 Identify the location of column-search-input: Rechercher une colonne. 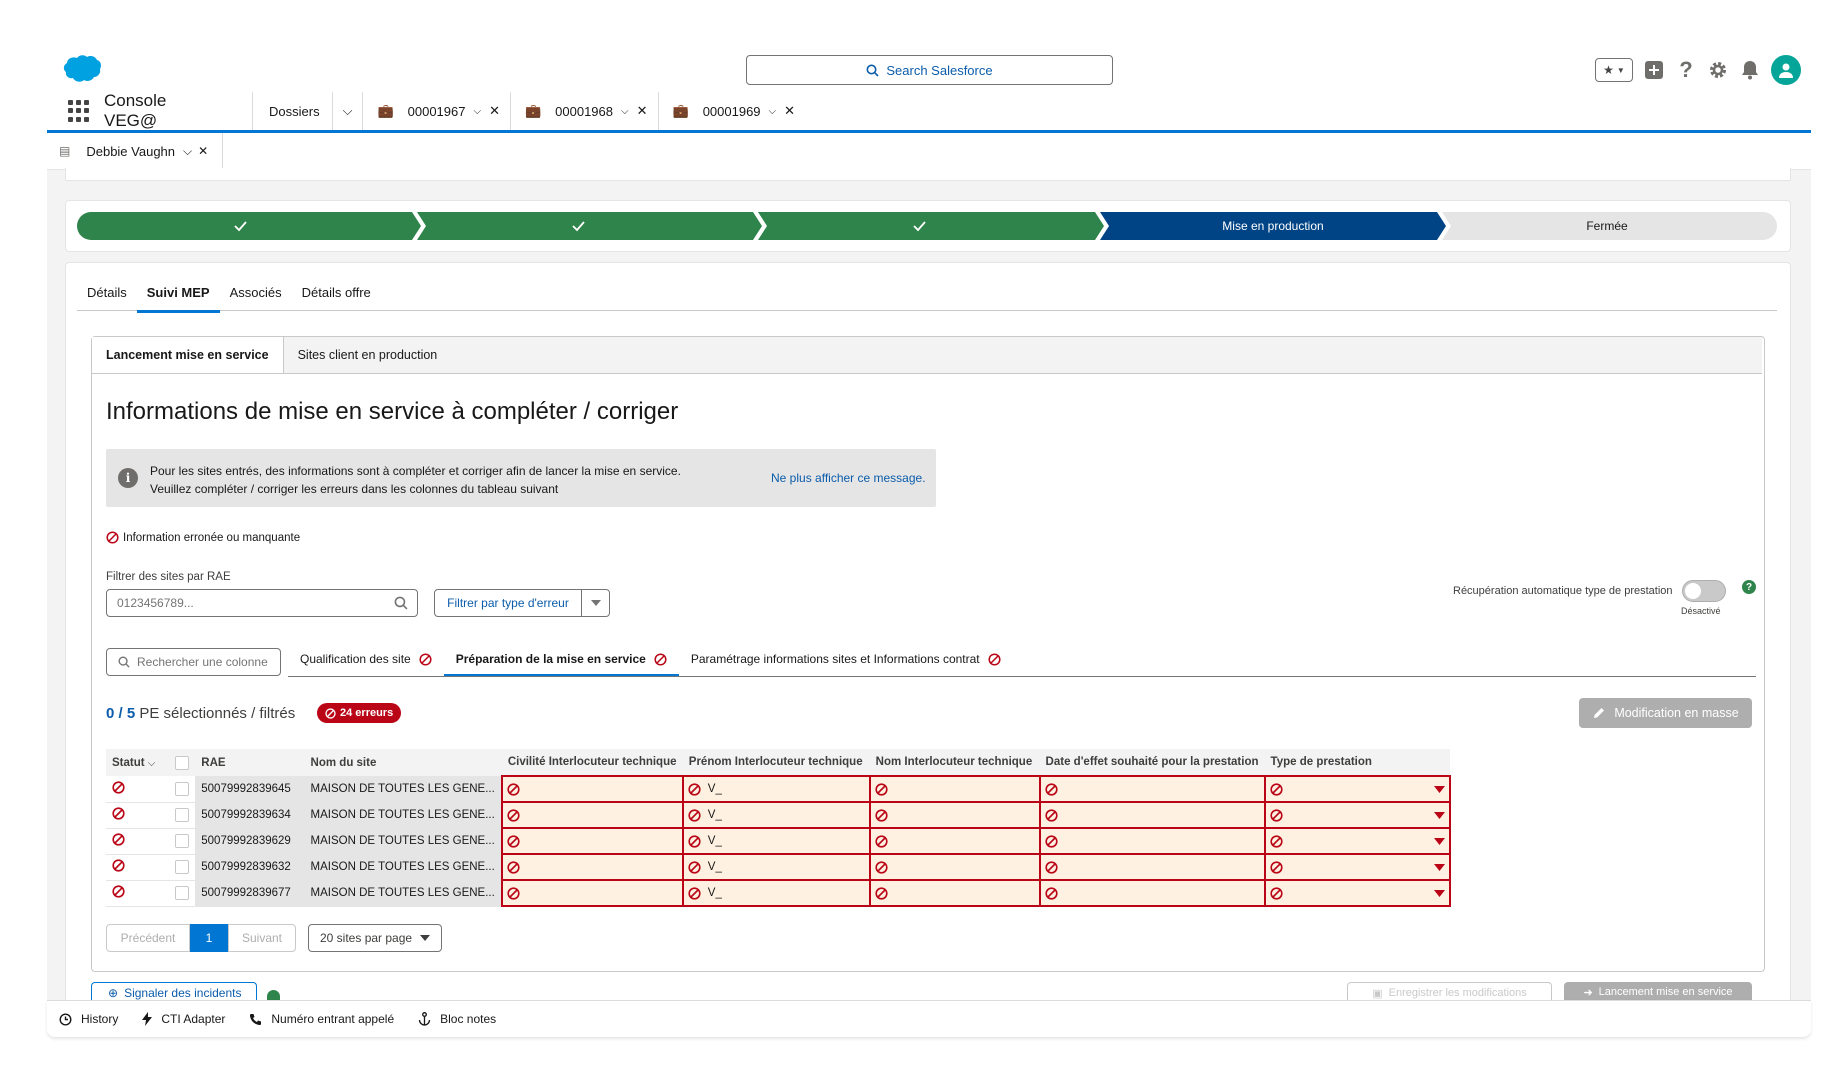
(193, 662).